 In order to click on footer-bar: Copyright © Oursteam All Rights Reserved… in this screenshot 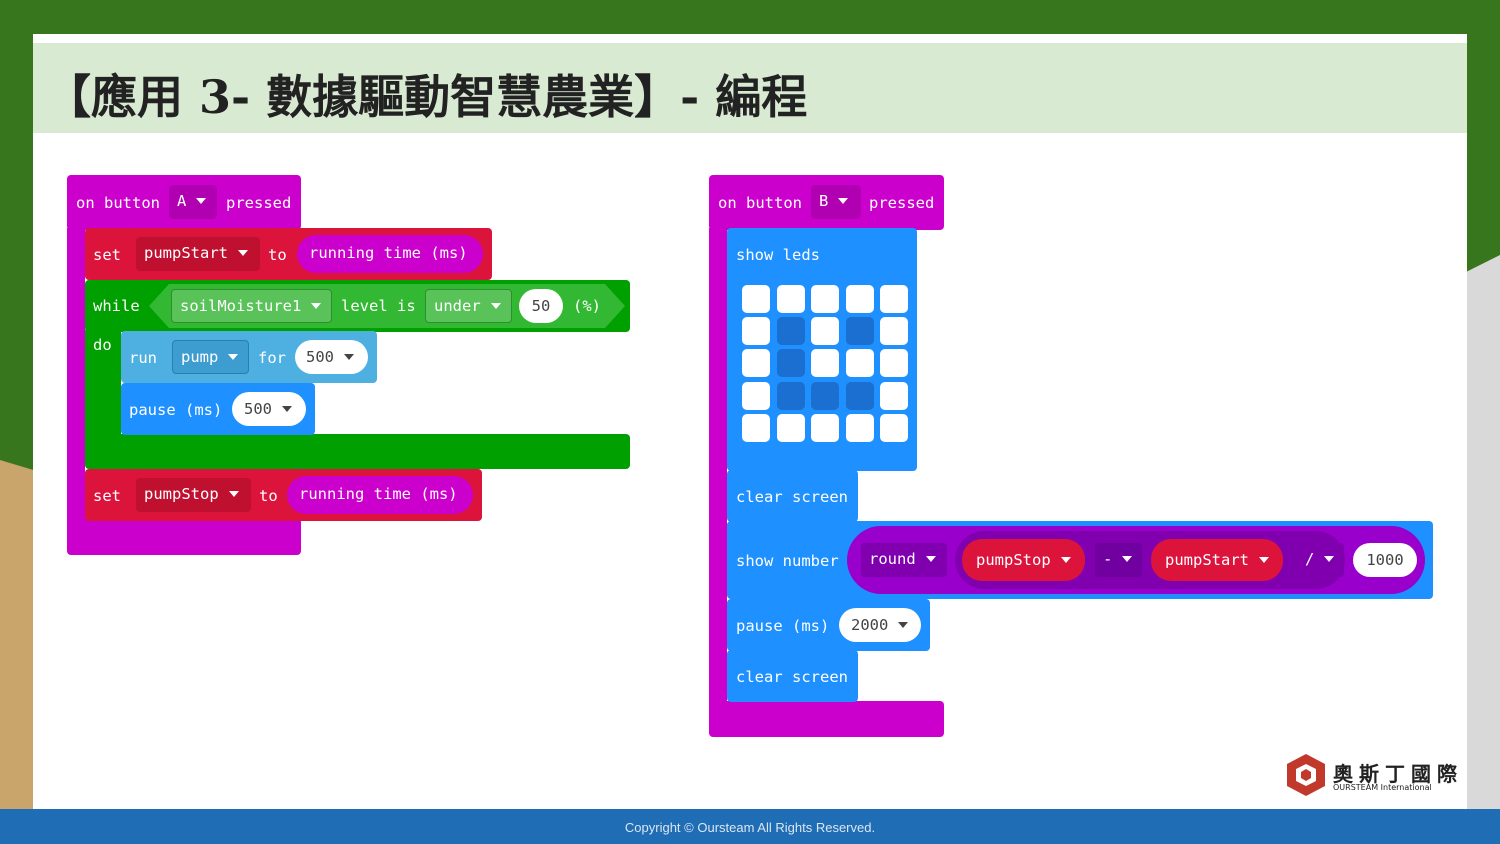, I will do `click(750, 826)`.